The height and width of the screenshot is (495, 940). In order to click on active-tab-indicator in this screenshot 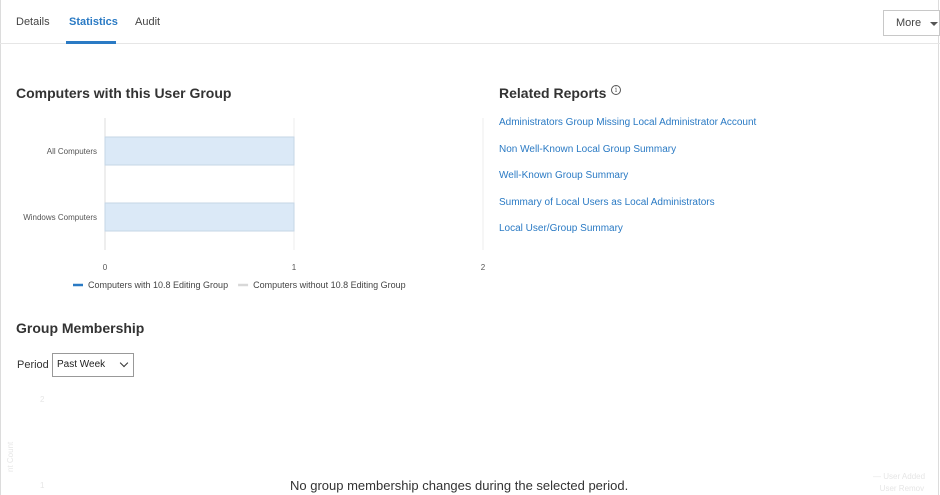, I will do `click(91, 42)`.